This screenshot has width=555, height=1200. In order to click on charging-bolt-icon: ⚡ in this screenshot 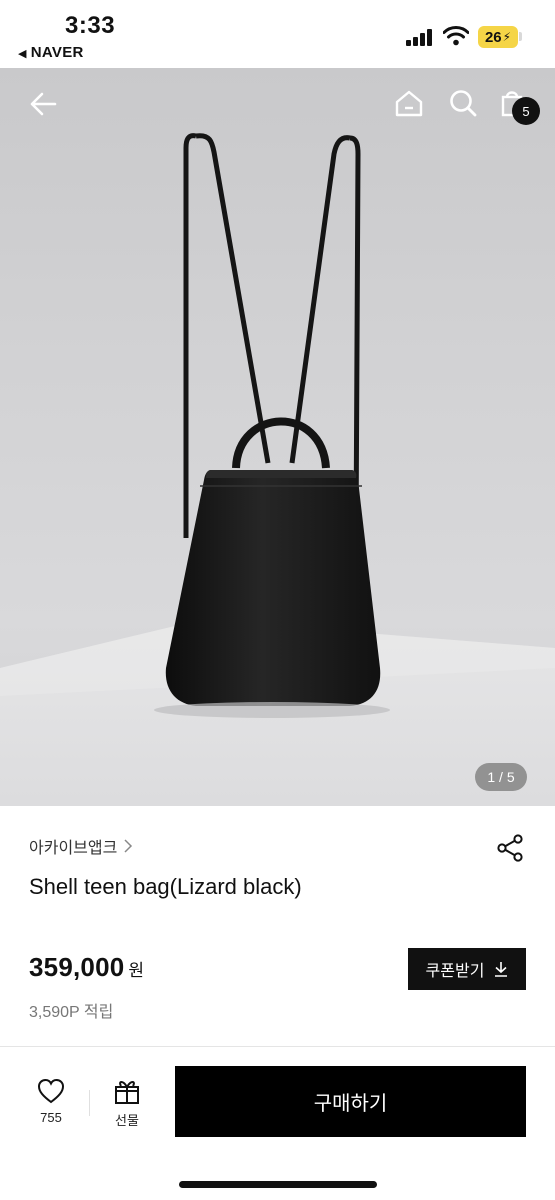, I will do `click(507, 37)`.